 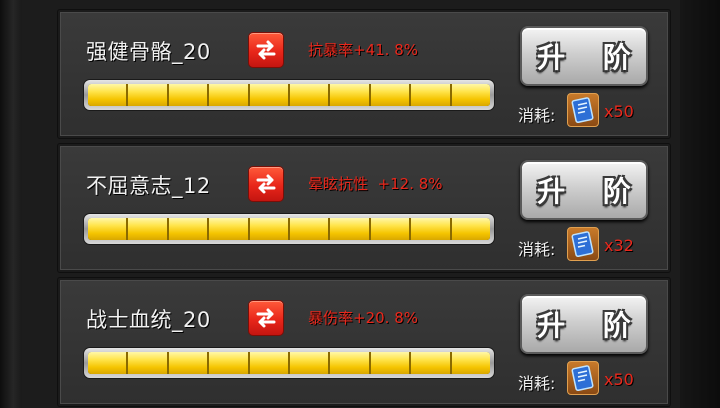 I want to click on right-frame-edge, so click(x=700, y=204).